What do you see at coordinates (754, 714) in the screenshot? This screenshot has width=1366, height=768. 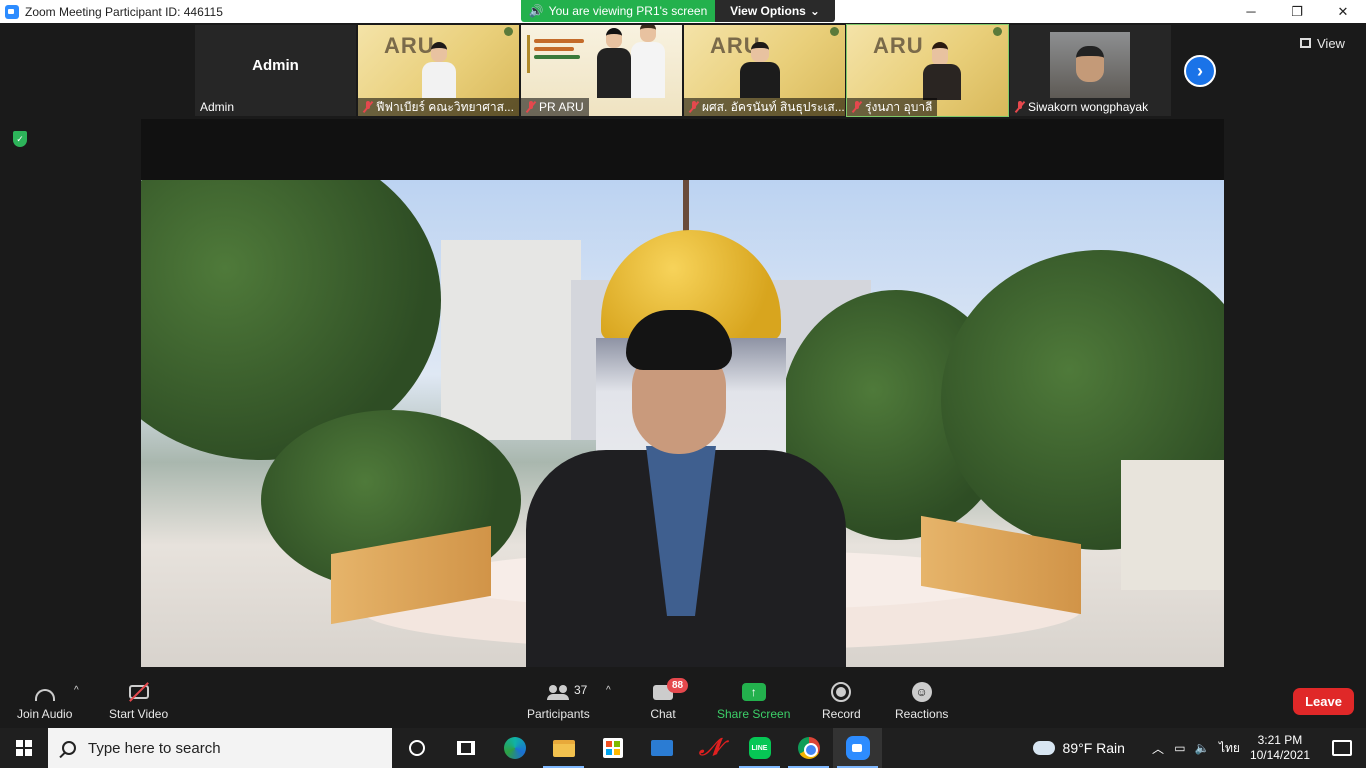 I see `share-screen-label: Share Screen` at bounding box center [754, 714].